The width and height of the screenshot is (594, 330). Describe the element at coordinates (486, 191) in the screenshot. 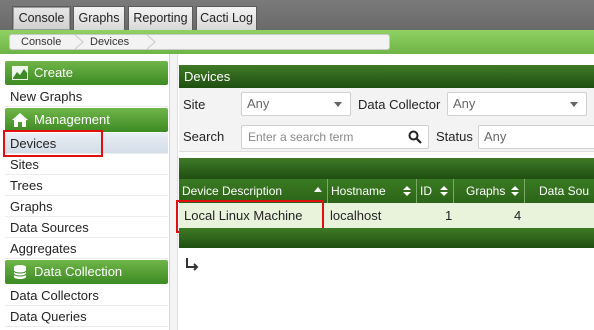

I see `column-label: Graphs` at that location.